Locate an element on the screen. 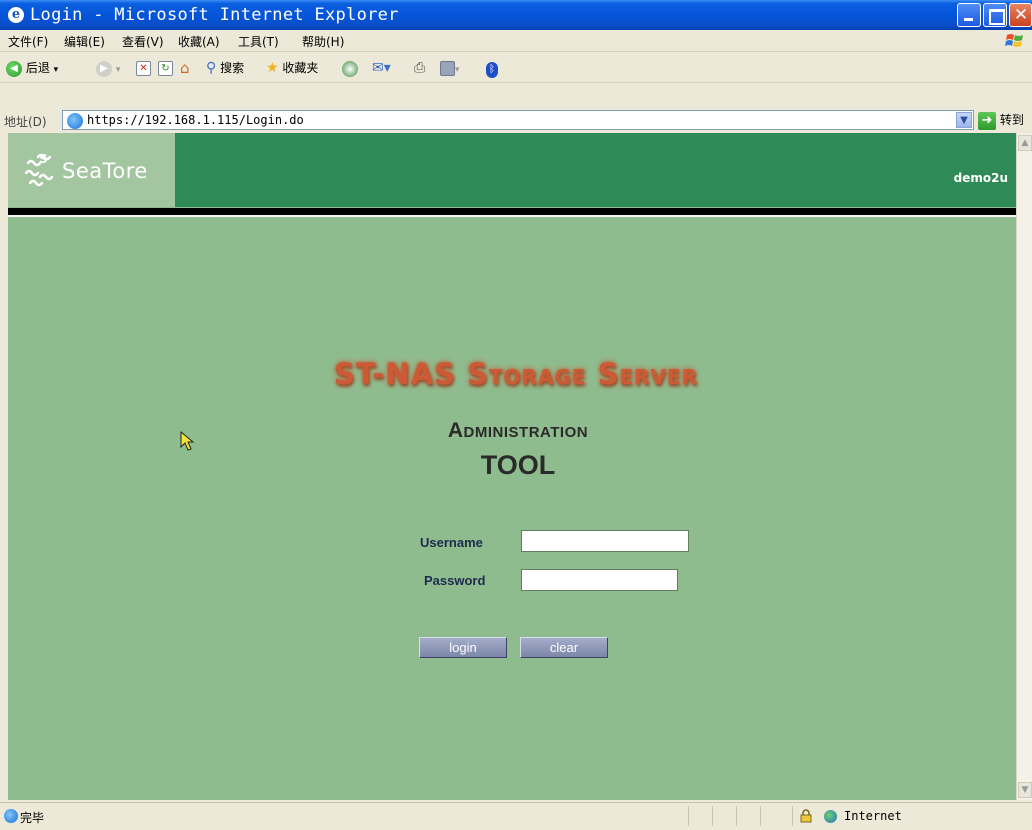 The width and height of the screenshot is (1032, 830). address-url: https://192.168.1.115/Login.do is located at coordinates (195, 120).